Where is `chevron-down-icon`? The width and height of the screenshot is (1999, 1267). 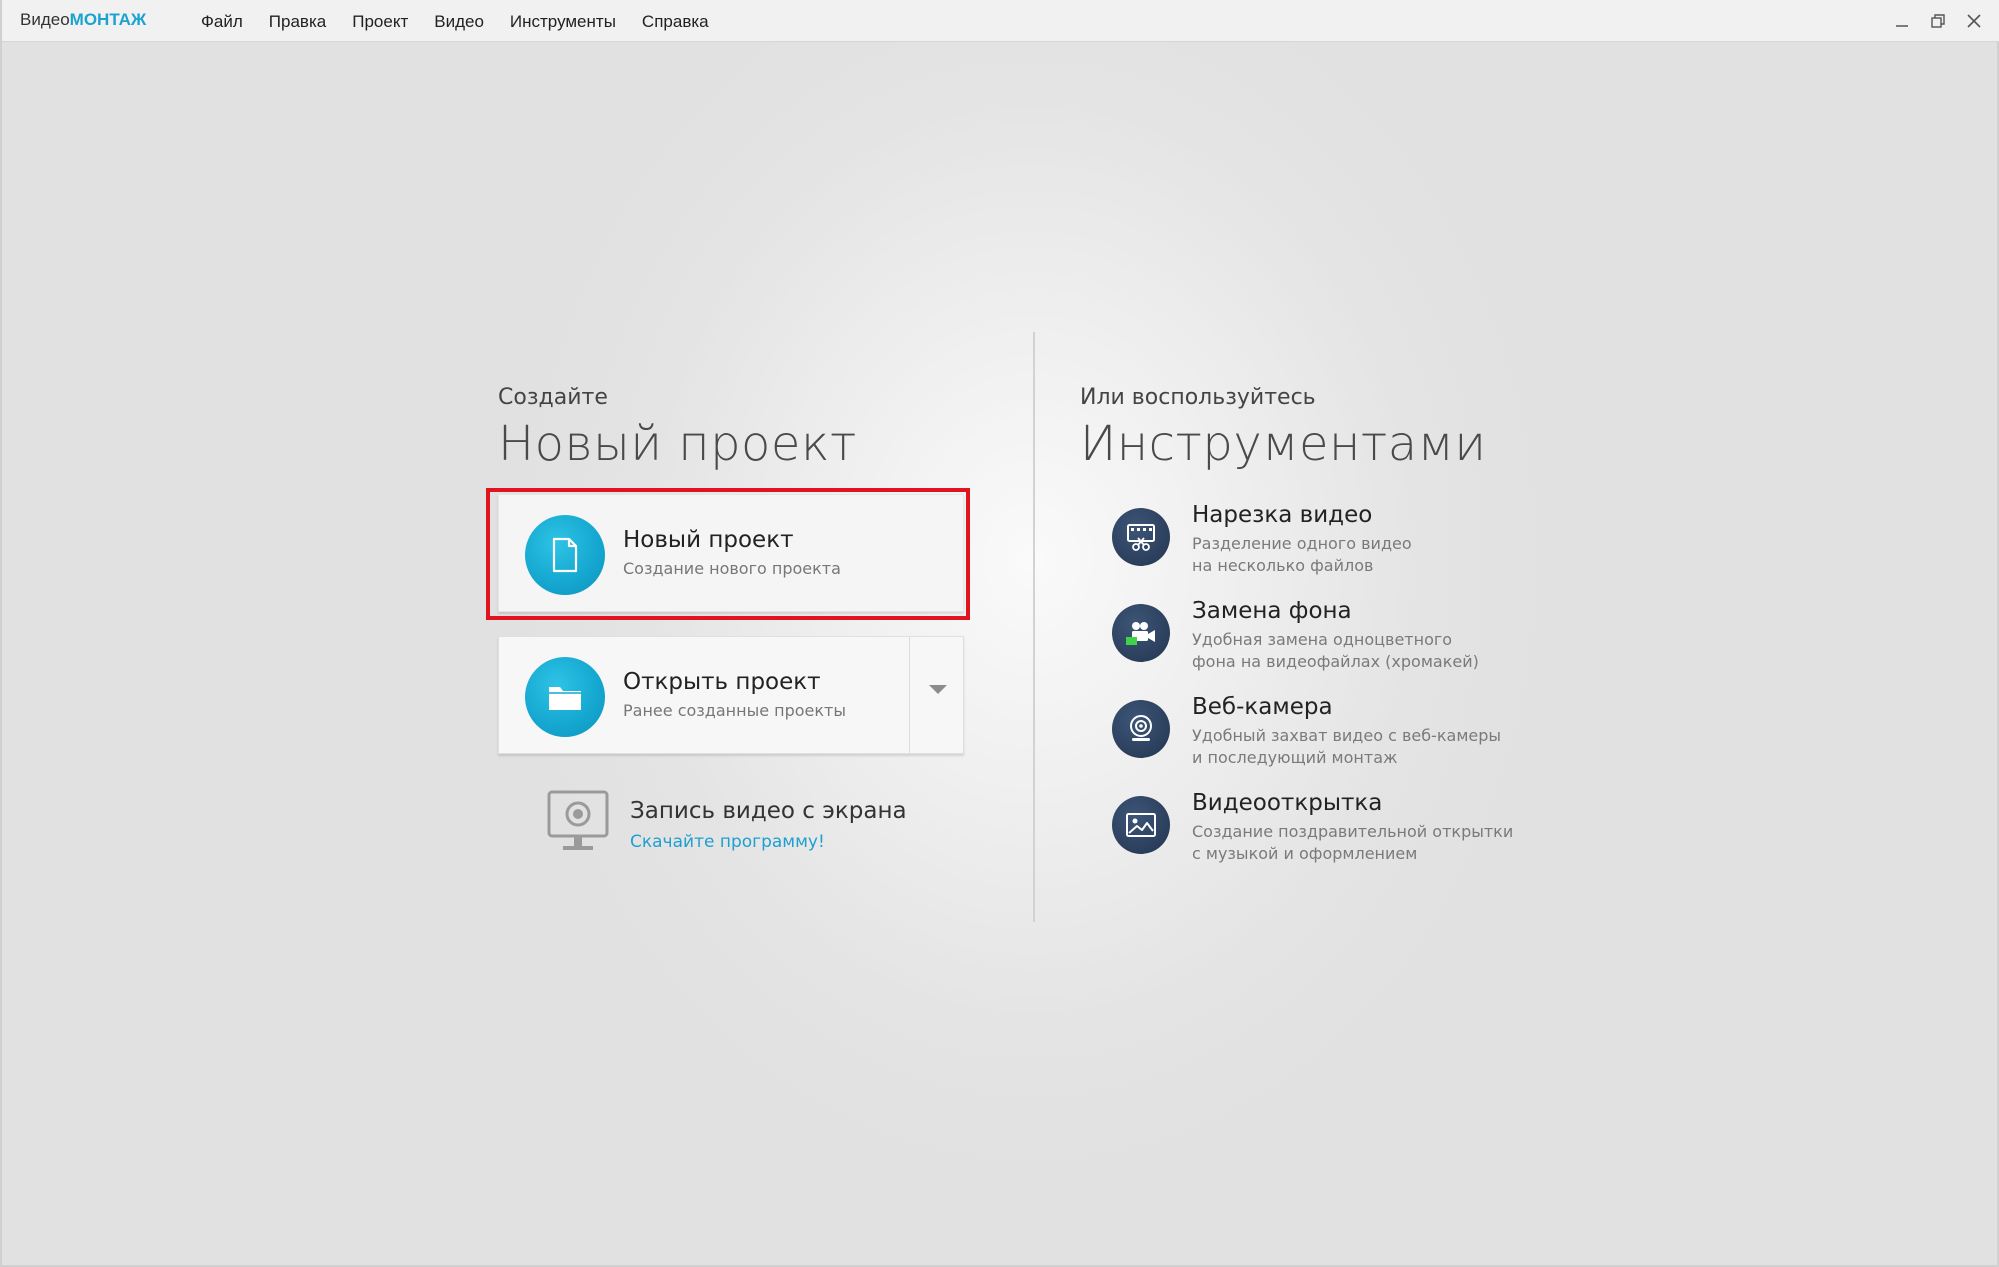 chevron-down-icon is located at coordinates (938, 689).